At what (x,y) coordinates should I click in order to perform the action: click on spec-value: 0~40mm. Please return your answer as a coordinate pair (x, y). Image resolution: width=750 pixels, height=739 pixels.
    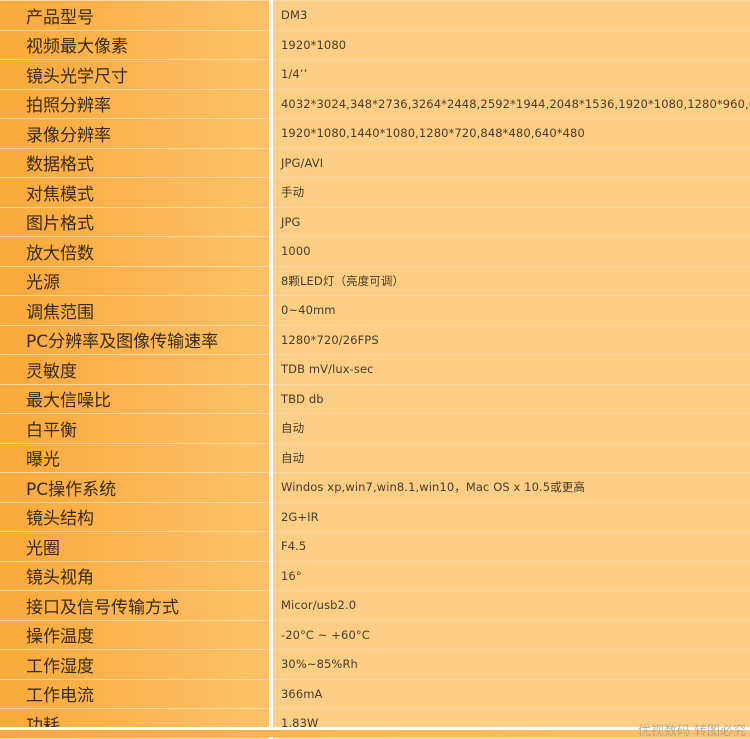
    Looking at the image, I should click on (510, 310).